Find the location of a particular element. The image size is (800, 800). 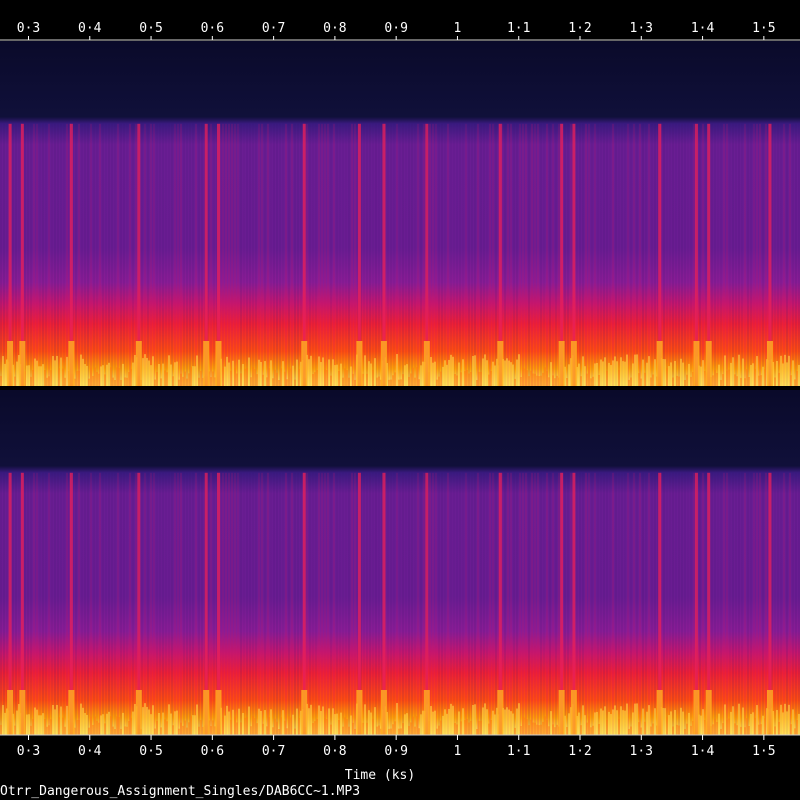

bottom-tick-label: 0·9 is located at coordinates (395, 751).